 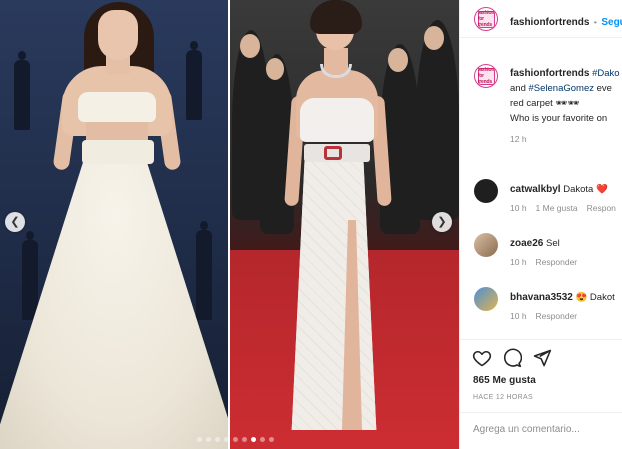 I want to click on comment-row: catwalkbyl Dakota ❤️ 10 h 1 Me gusta Respon, so click(x=541, y=201).